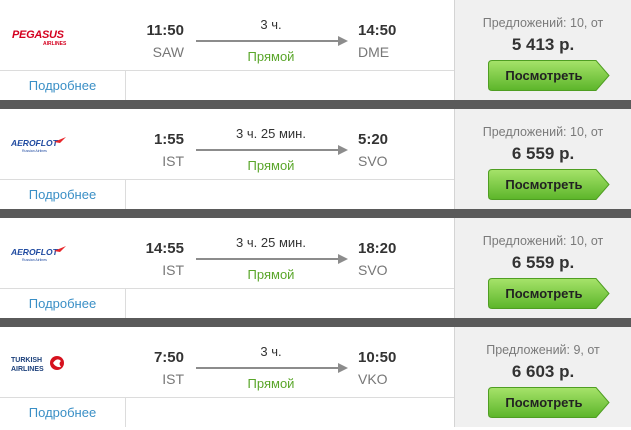  I want to click on offers-count: Предложений: 9, от, so click(543, 350).